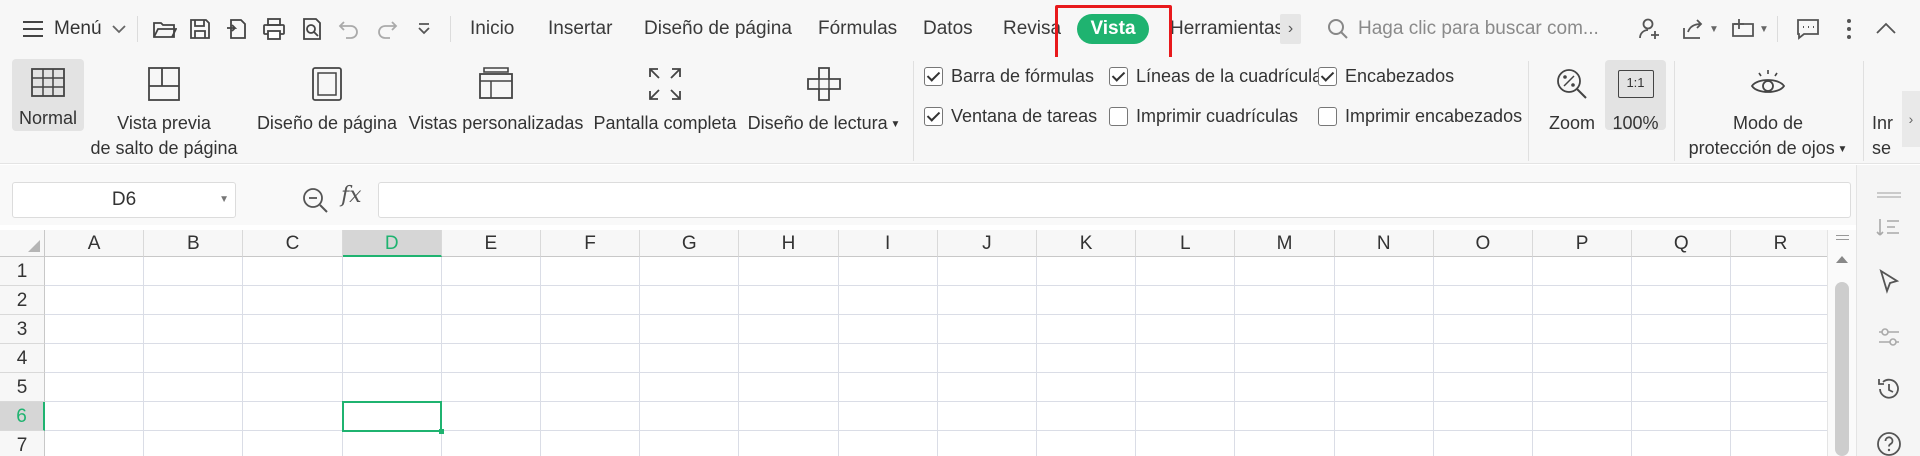  I want to click on insert-icon: ▼, so click(1749, 29).